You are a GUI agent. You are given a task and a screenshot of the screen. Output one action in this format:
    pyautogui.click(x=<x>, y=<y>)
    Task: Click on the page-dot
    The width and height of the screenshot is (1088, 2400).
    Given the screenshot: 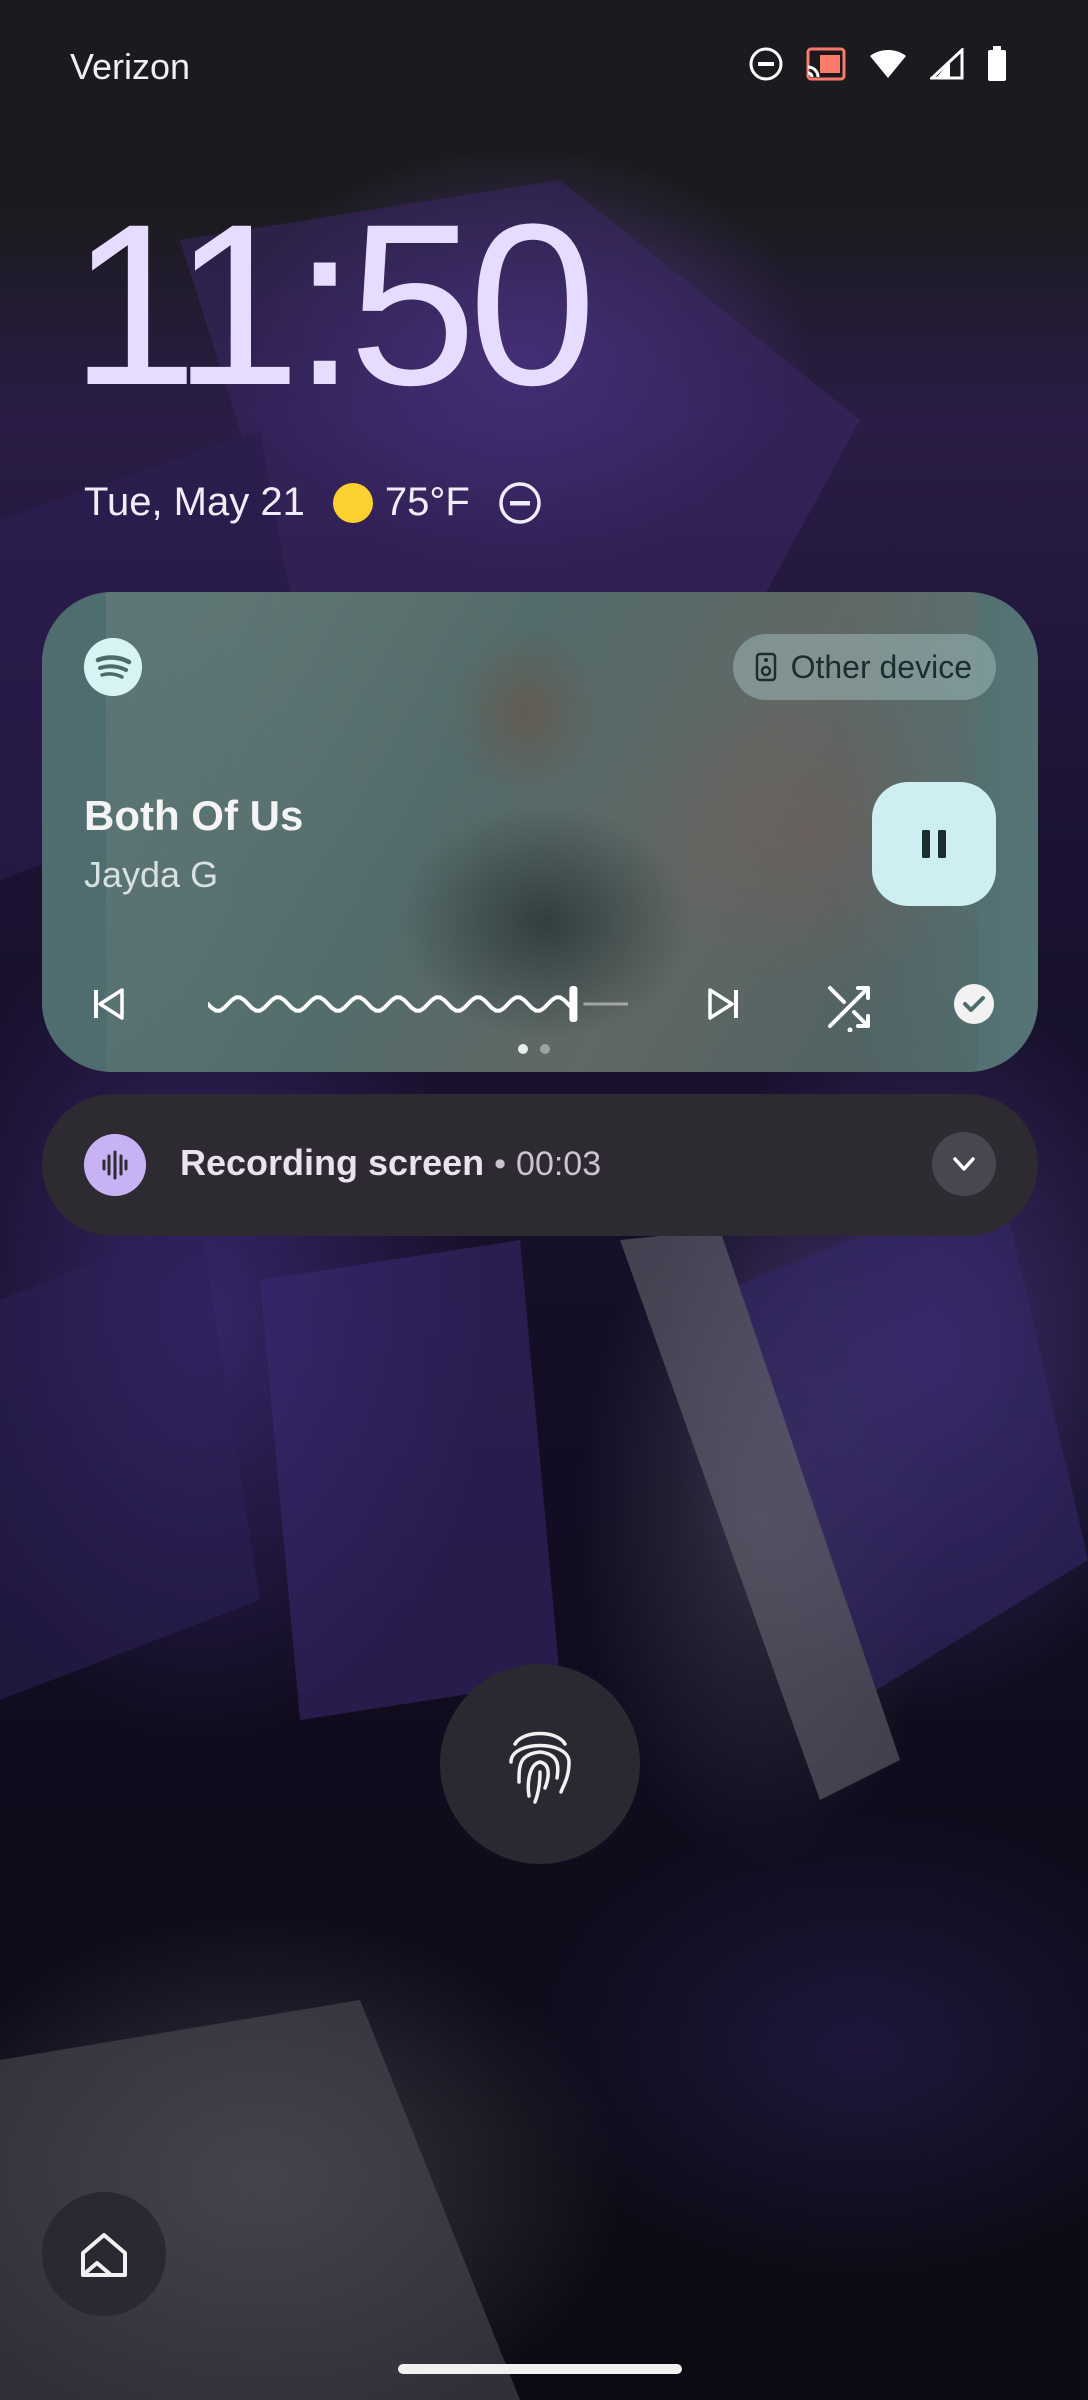 What is the action you would take?
    pyautogui.click(x=545, y=1049)
    